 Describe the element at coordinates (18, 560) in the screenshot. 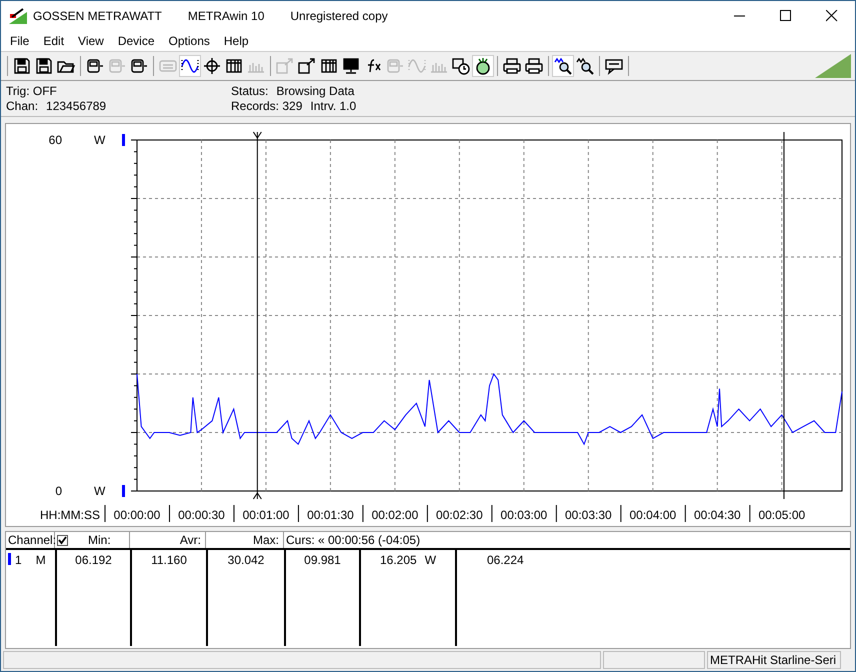

I see `channel-number: 1` at that location.